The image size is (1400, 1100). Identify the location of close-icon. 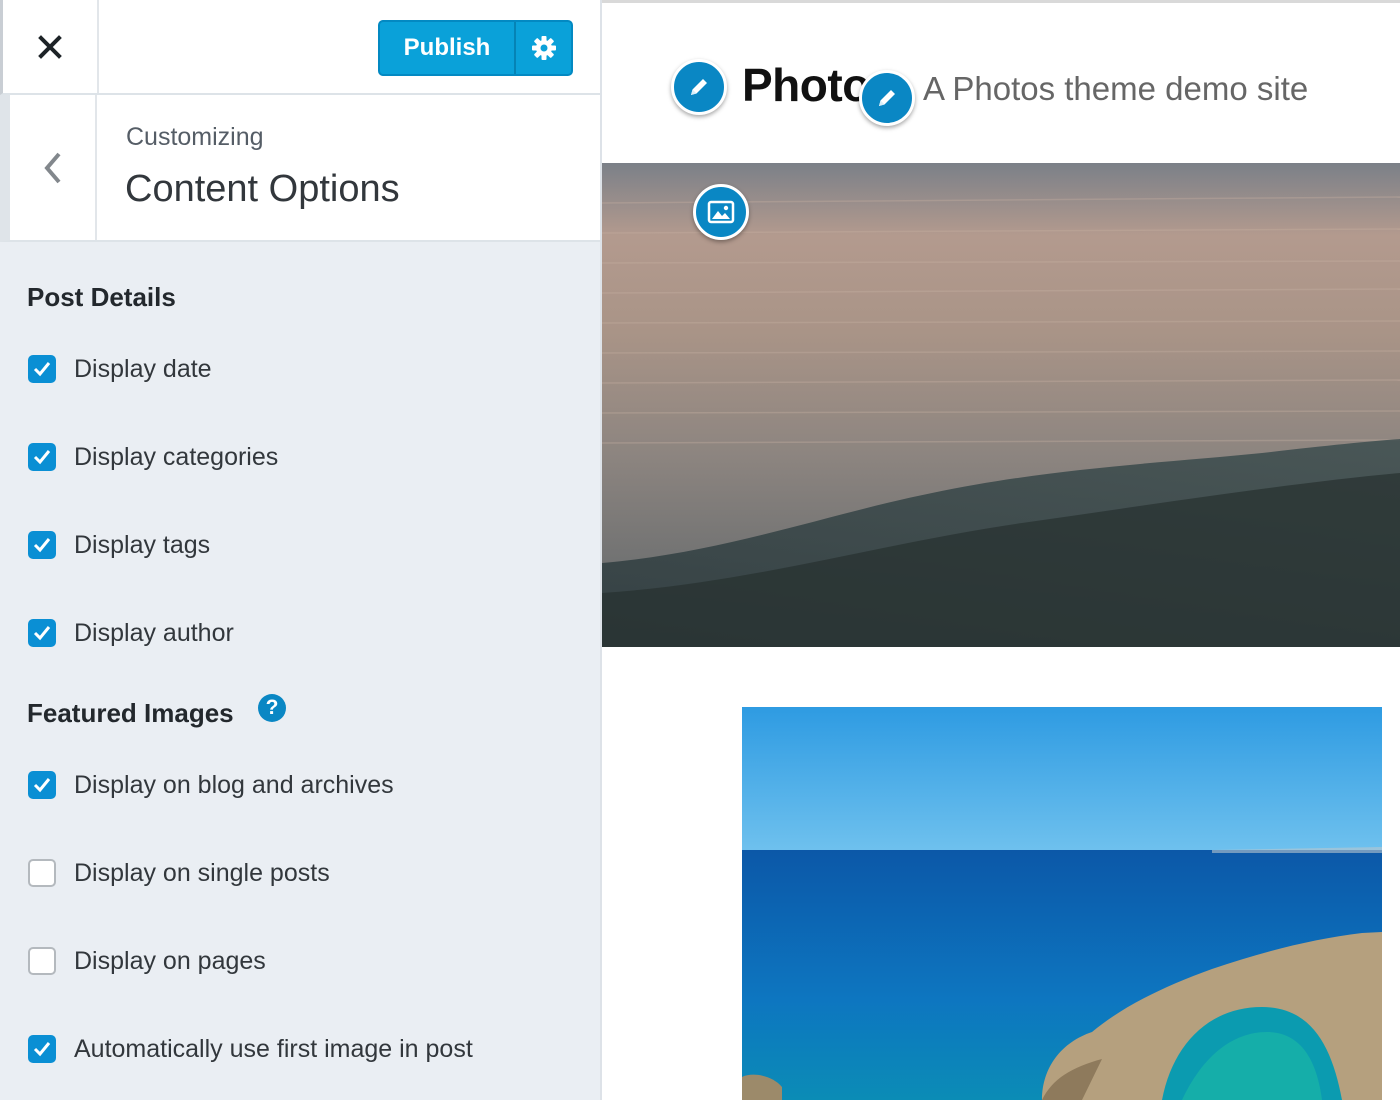
(50, 46).